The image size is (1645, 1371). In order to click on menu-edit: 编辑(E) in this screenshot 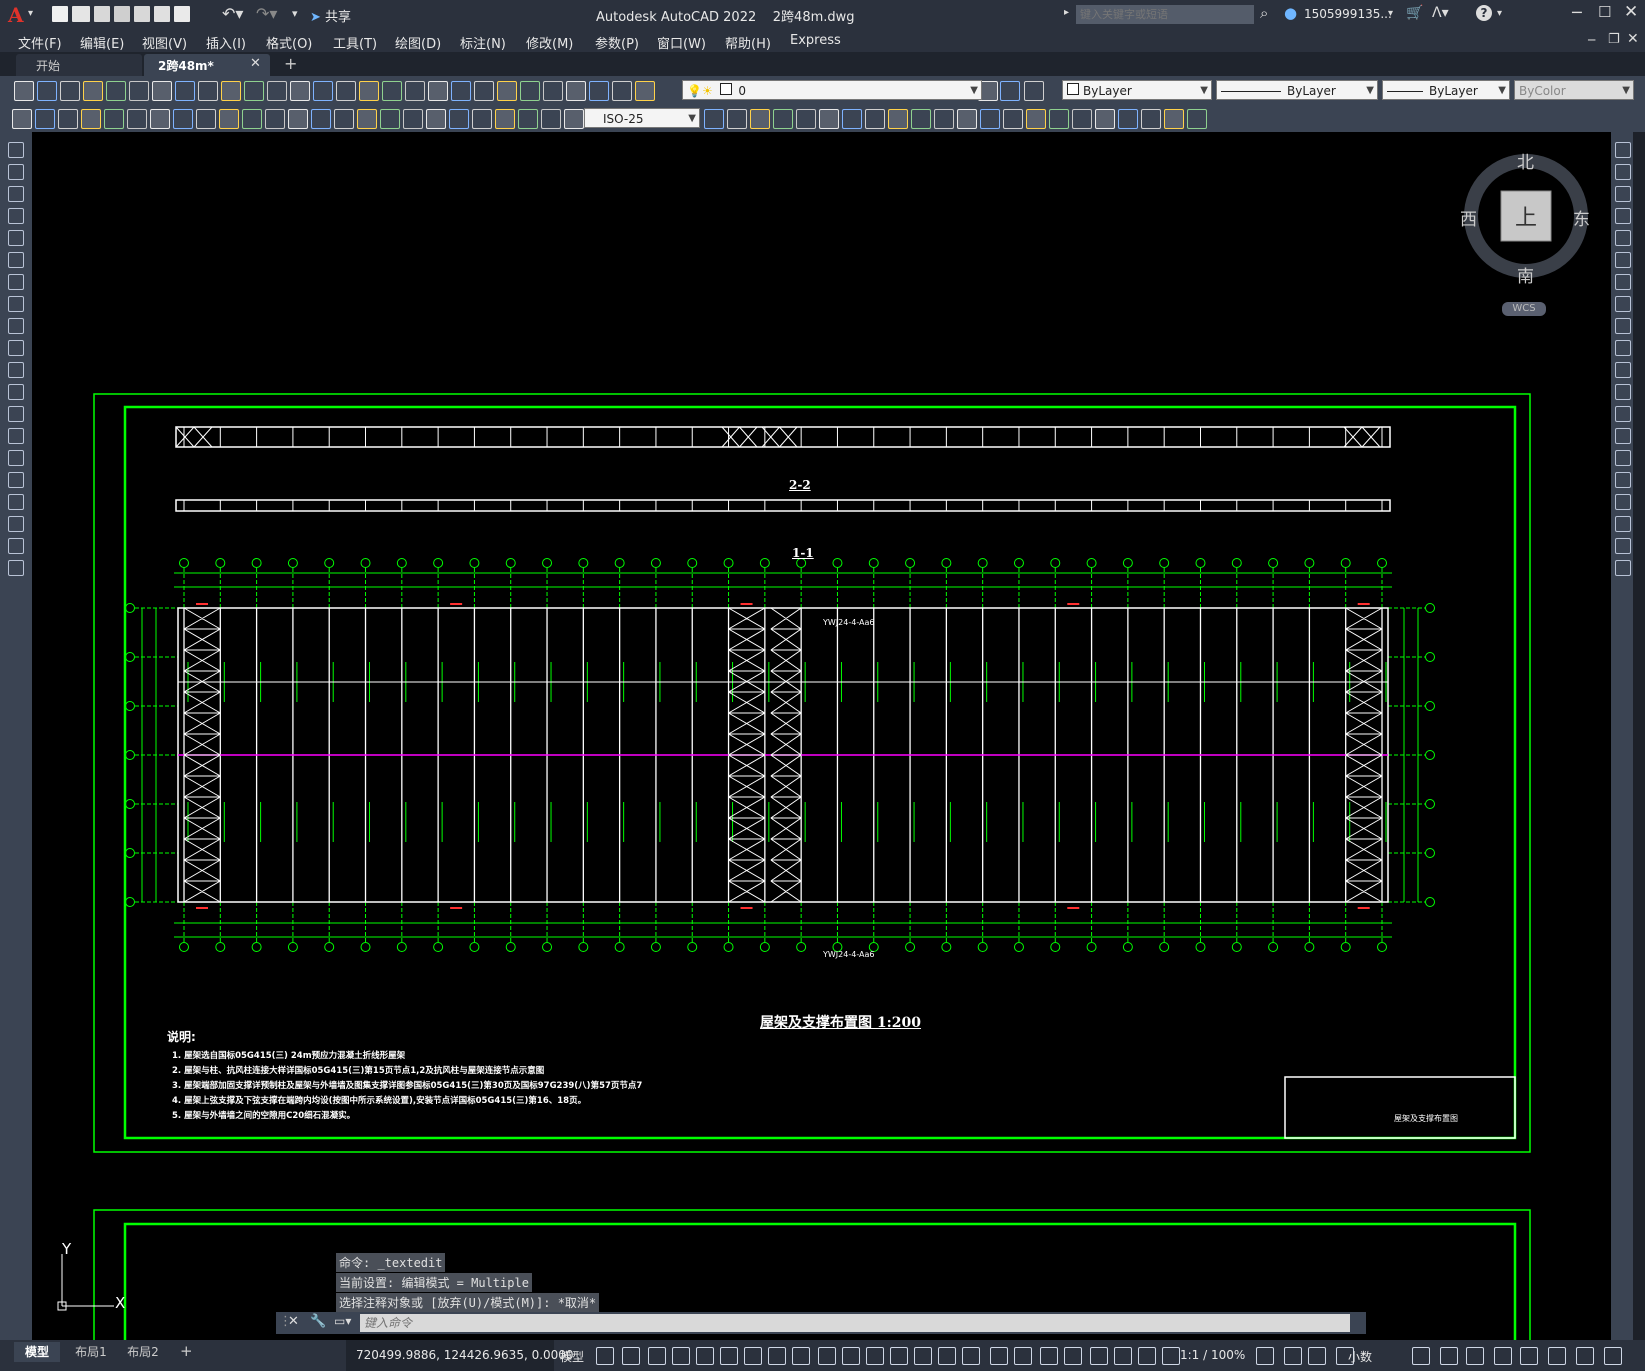, I will do `click(102, 42)`.